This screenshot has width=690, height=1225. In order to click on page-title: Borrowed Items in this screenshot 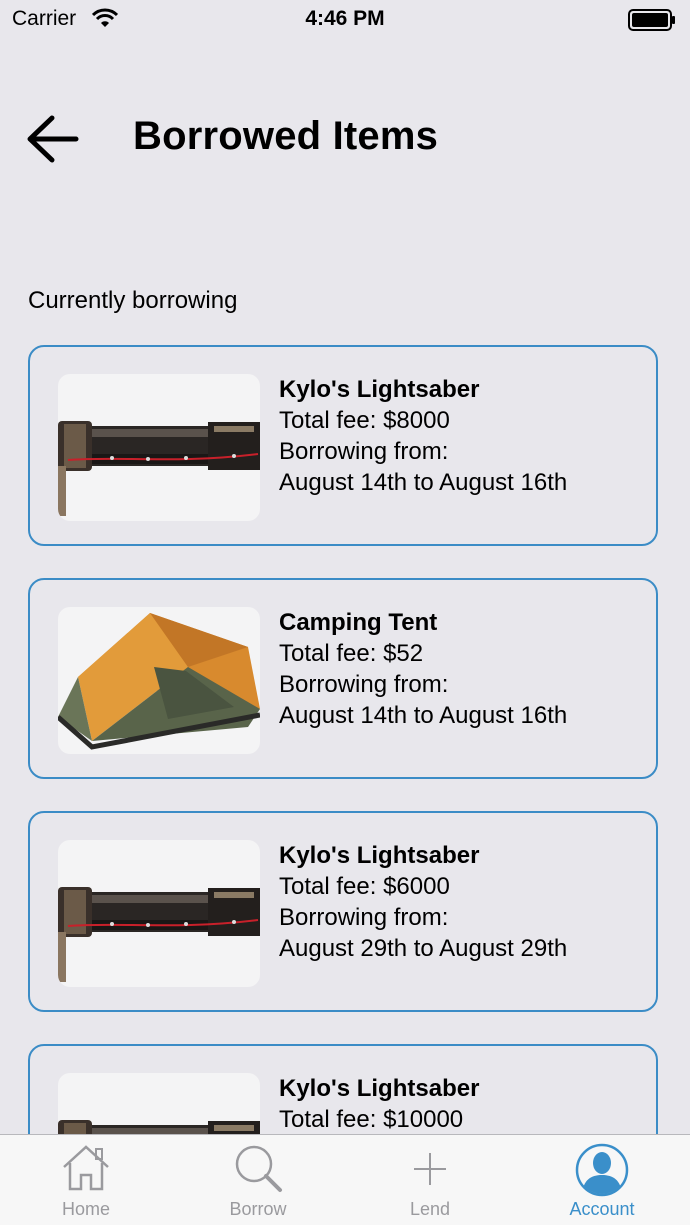, I will do `click(286, 136)`.